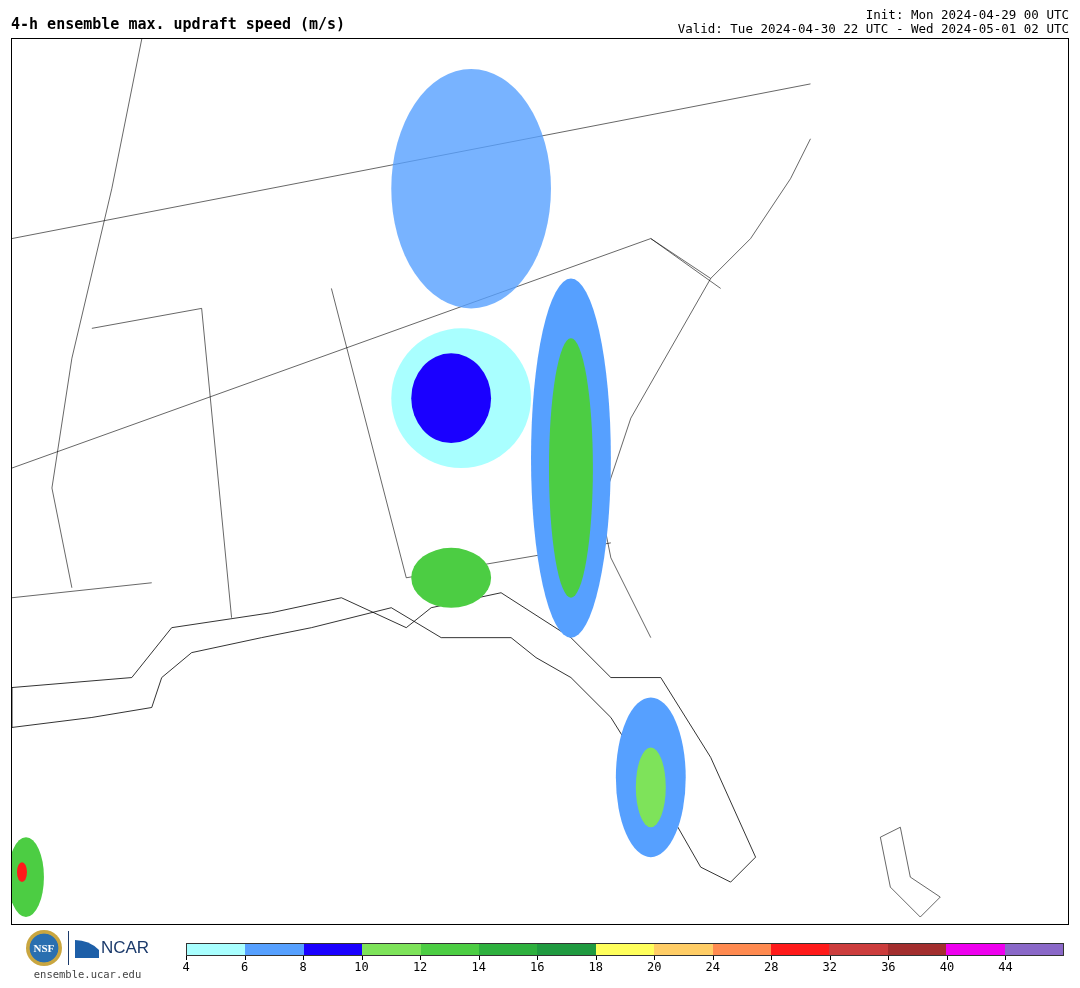  What do you see at coordinates (712, 967) in the screenshot?
I see `tick-label: 24` at bounding box center [712, 967].